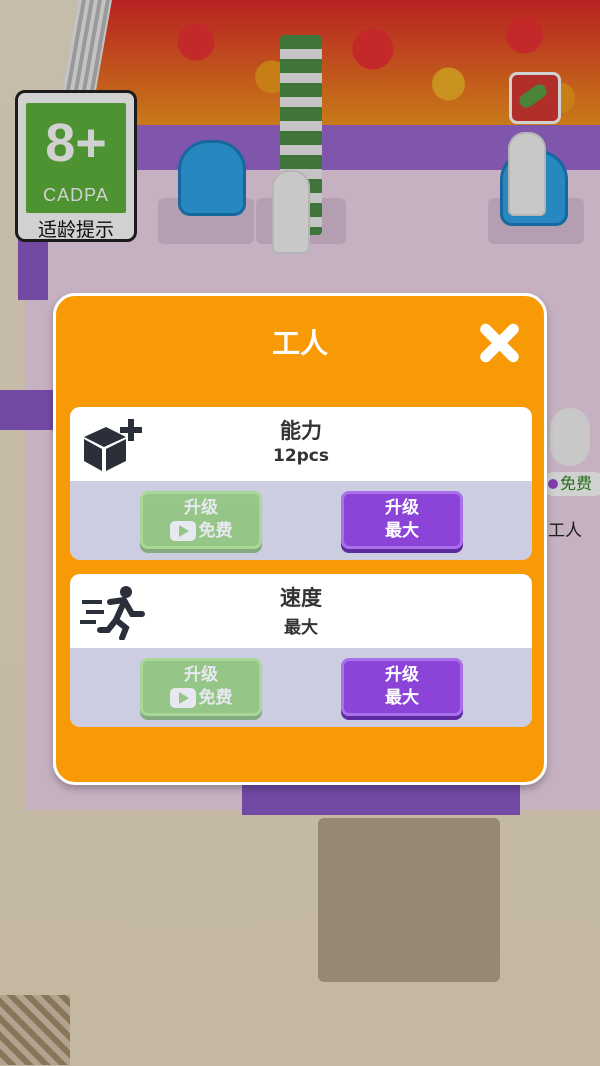 The width and height of the screenshot is (600, 1066). Describe the element at coordinates (299, 343) in the screenshot. I see `dialog-title: 工人` at that location.